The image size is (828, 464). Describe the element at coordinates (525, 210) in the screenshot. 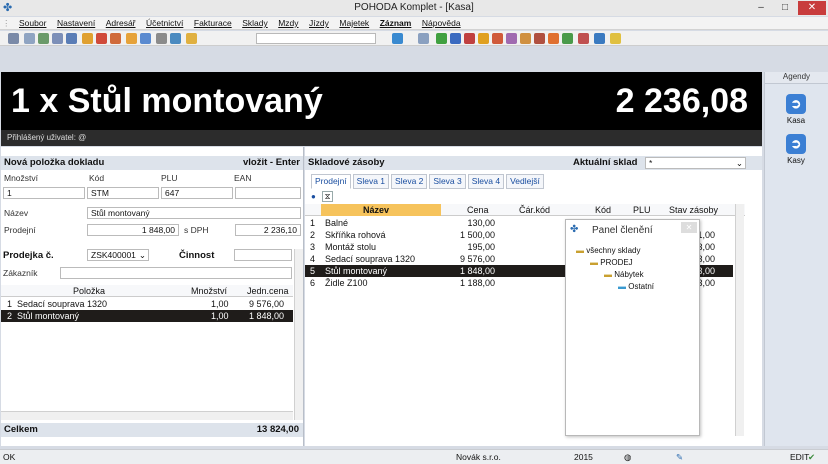

I see `stock-grid-header: Název Cena Čár.kód Kód PLU Stav zásoby` at that location.